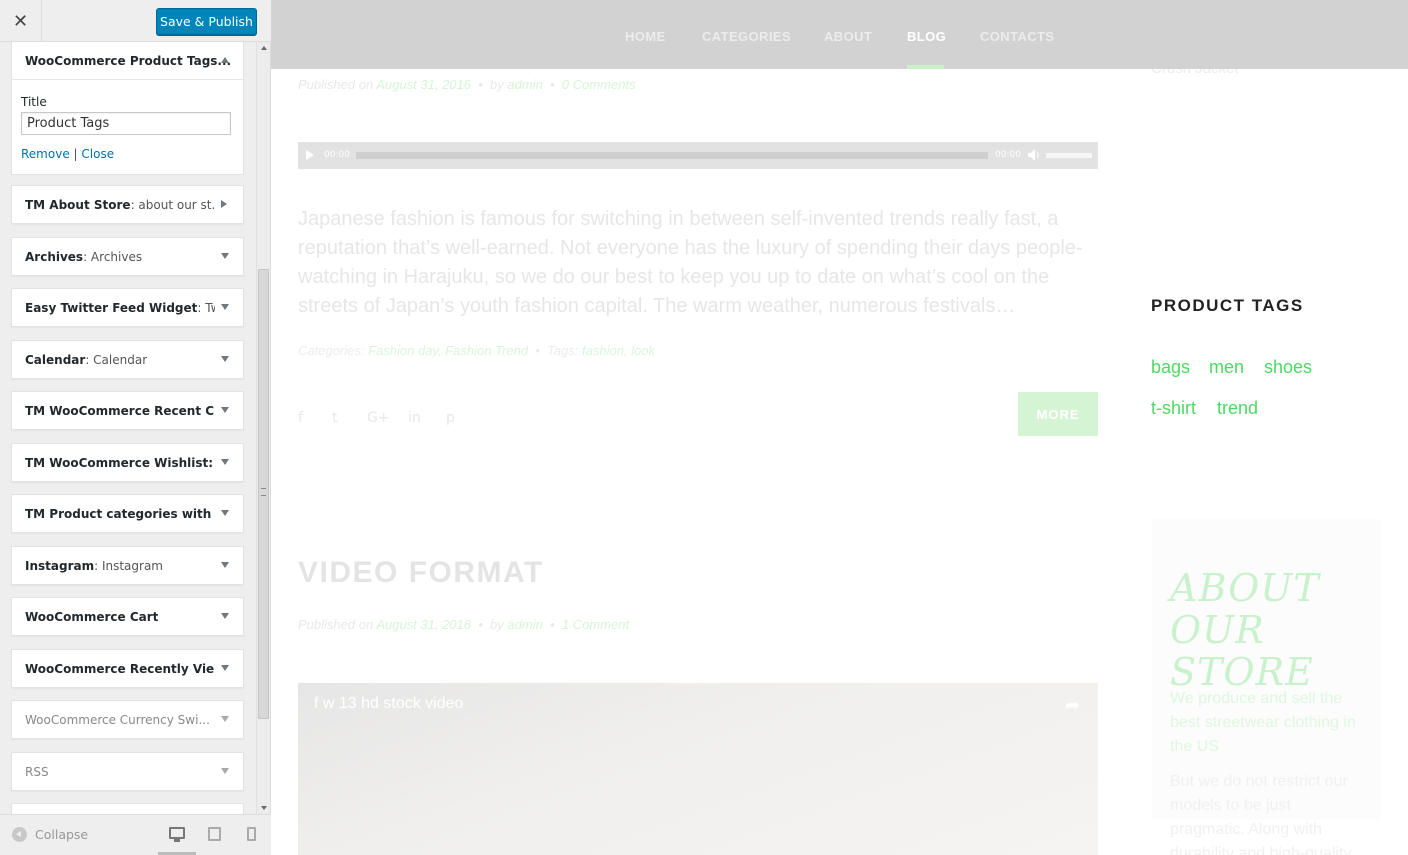 The width and height of the screenshot is (1408, 855). I want to click on google-plus-icon: G+, so click(378, 418).